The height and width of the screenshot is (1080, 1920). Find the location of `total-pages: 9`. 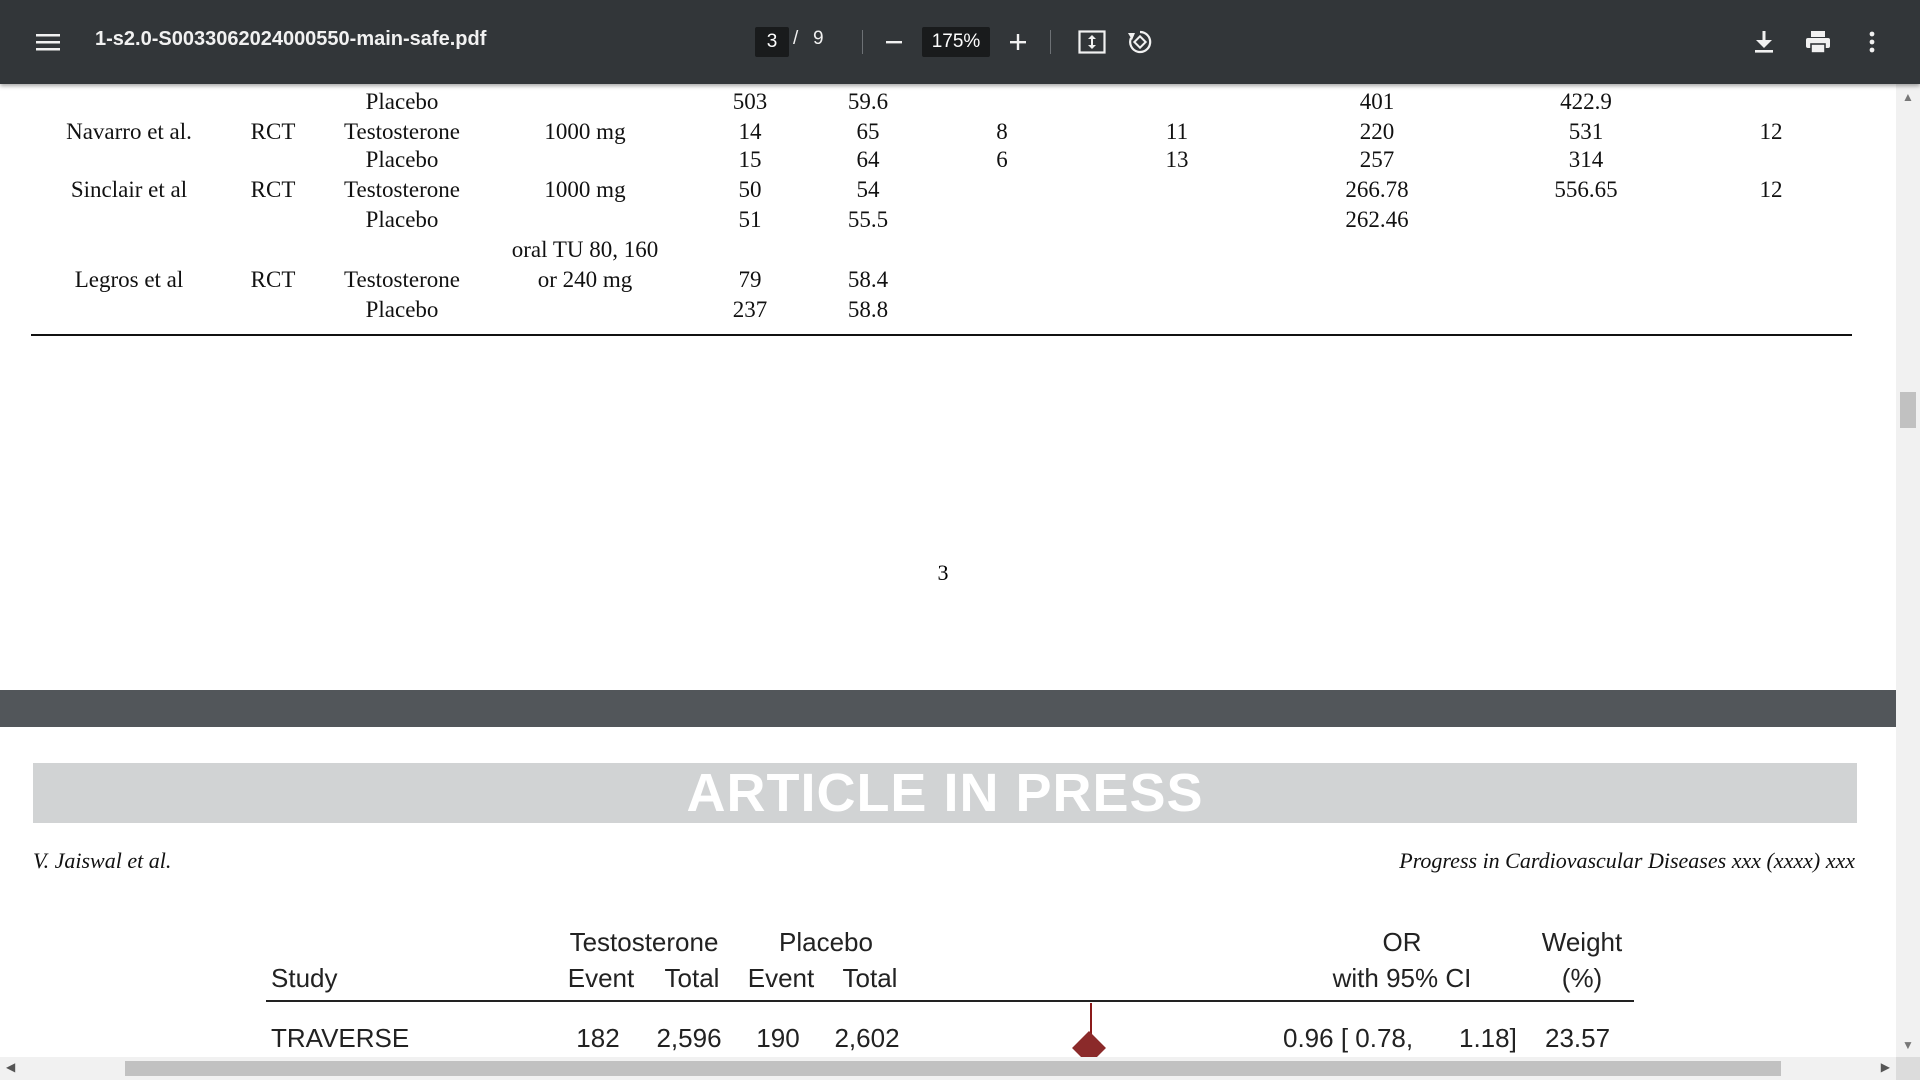

total-pages: 9 is located at coordinates (818, 38).